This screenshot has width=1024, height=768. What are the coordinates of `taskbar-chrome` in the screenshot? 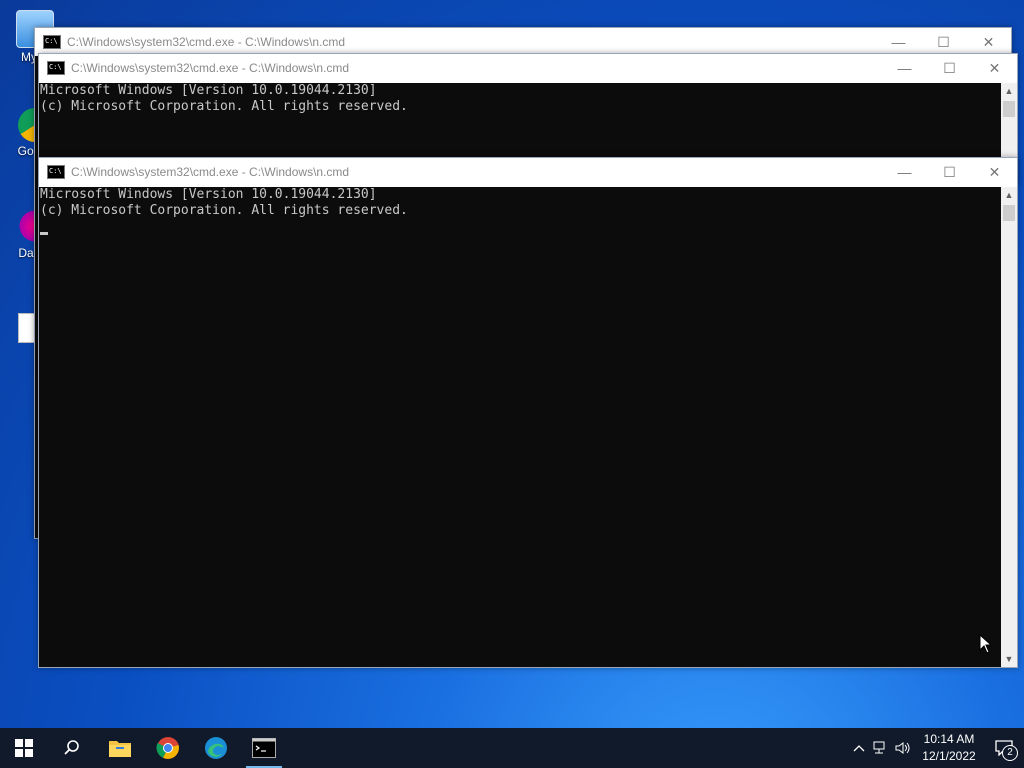 It's located at (168, 748).